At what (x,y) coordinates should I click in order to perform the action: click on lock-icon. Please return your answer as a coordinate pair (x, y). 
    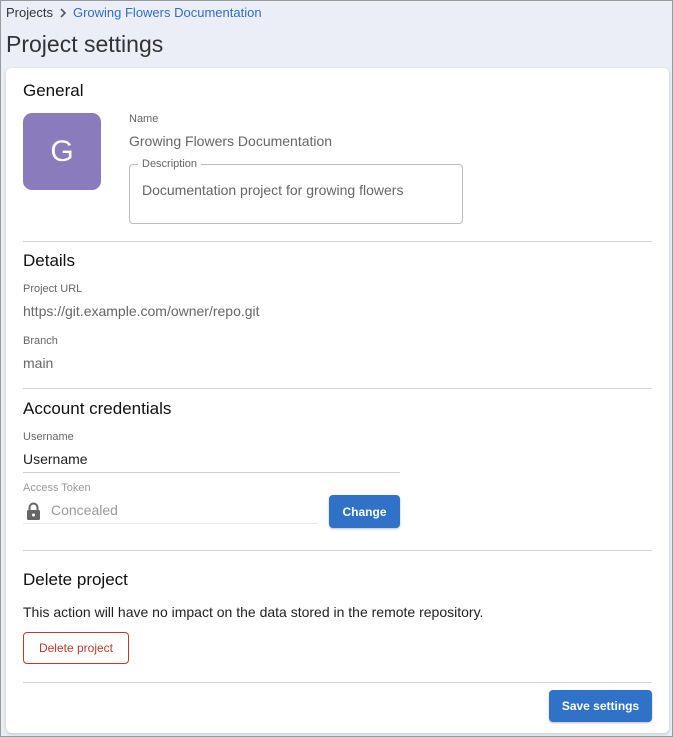
    Looking at the image, I should click on (33, 511).